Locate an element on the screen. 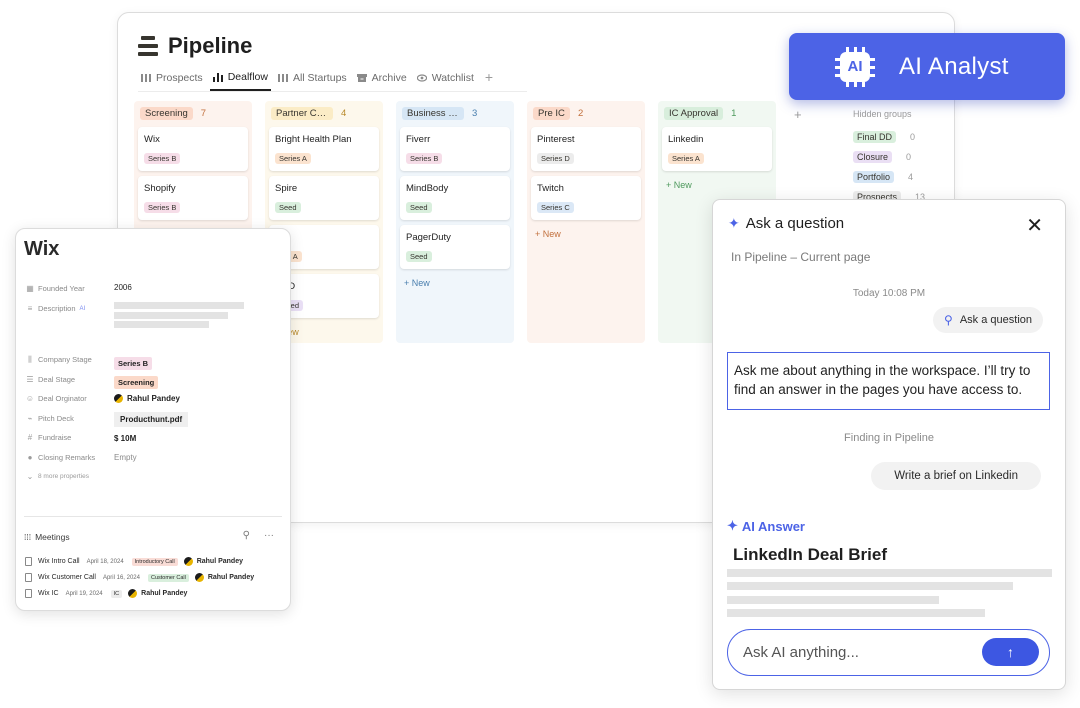  closing-remarks-value: Empty is located at coordinates (125, 457).